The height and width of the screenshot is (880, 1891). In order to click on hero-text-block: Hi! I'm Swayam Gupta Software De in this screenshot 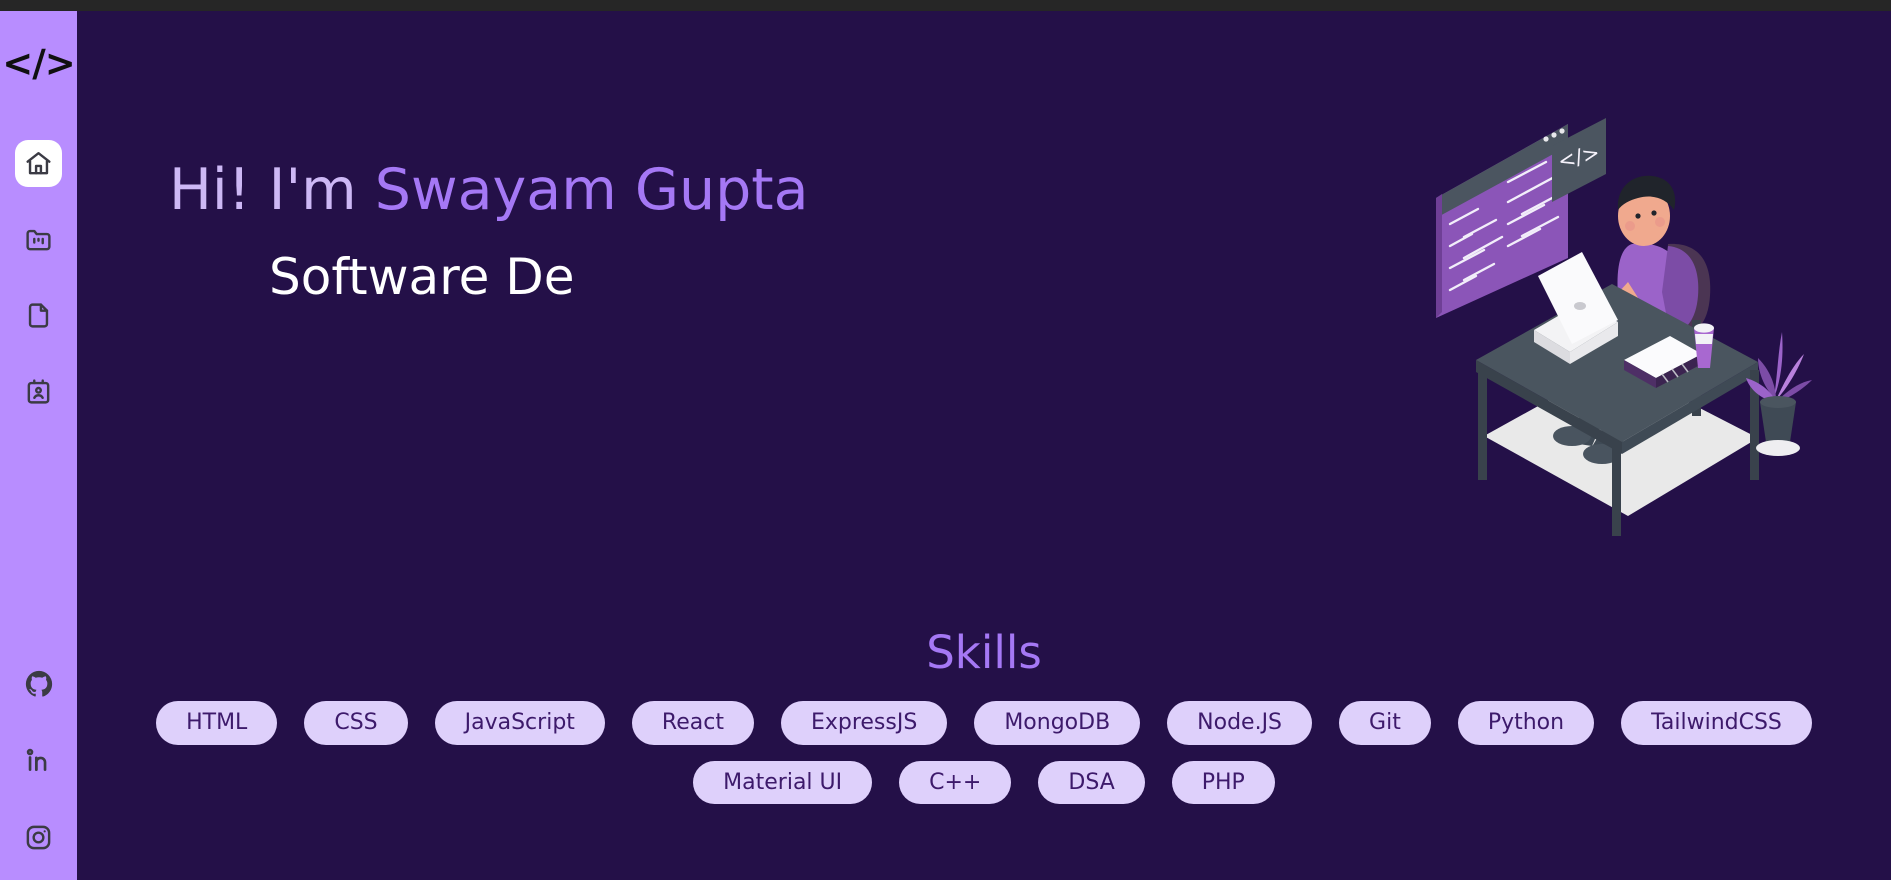, I will do `click(609, 231)`.